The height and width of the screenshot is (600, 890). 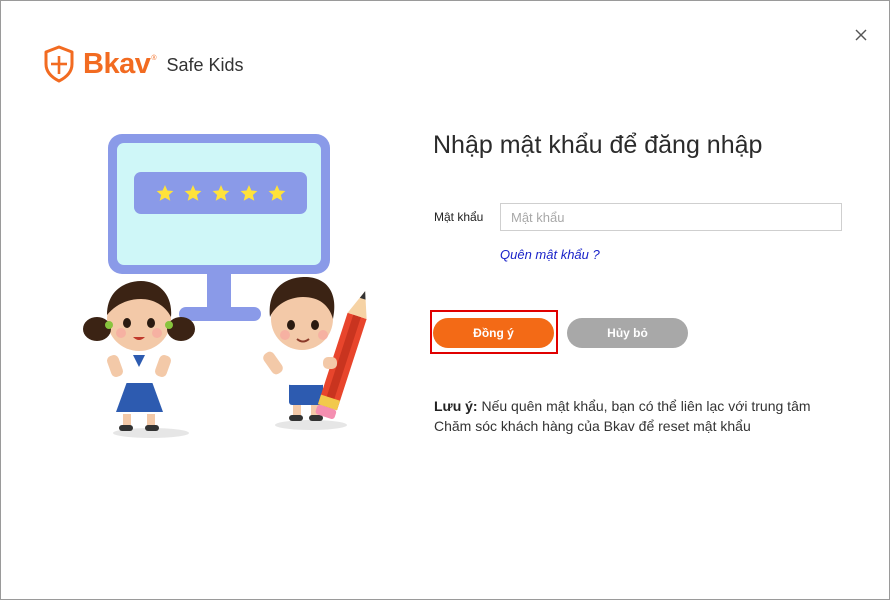 I want to click on girl-character, so click(x=139, y=359).